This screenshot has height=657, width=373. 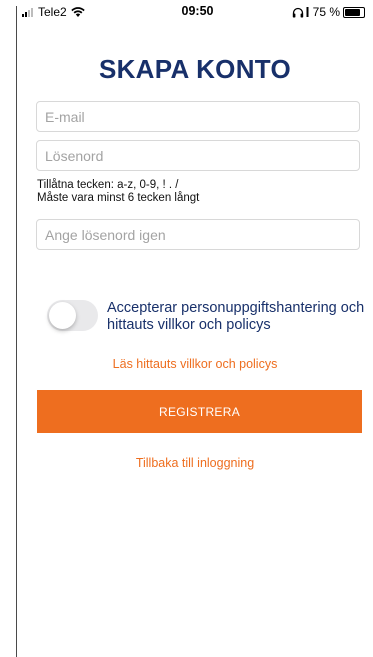 I want to click on password-hint-allowed-chars: Tillåtna tecken: a-z, 0-9, ! . /, so click(x=108, y=185).